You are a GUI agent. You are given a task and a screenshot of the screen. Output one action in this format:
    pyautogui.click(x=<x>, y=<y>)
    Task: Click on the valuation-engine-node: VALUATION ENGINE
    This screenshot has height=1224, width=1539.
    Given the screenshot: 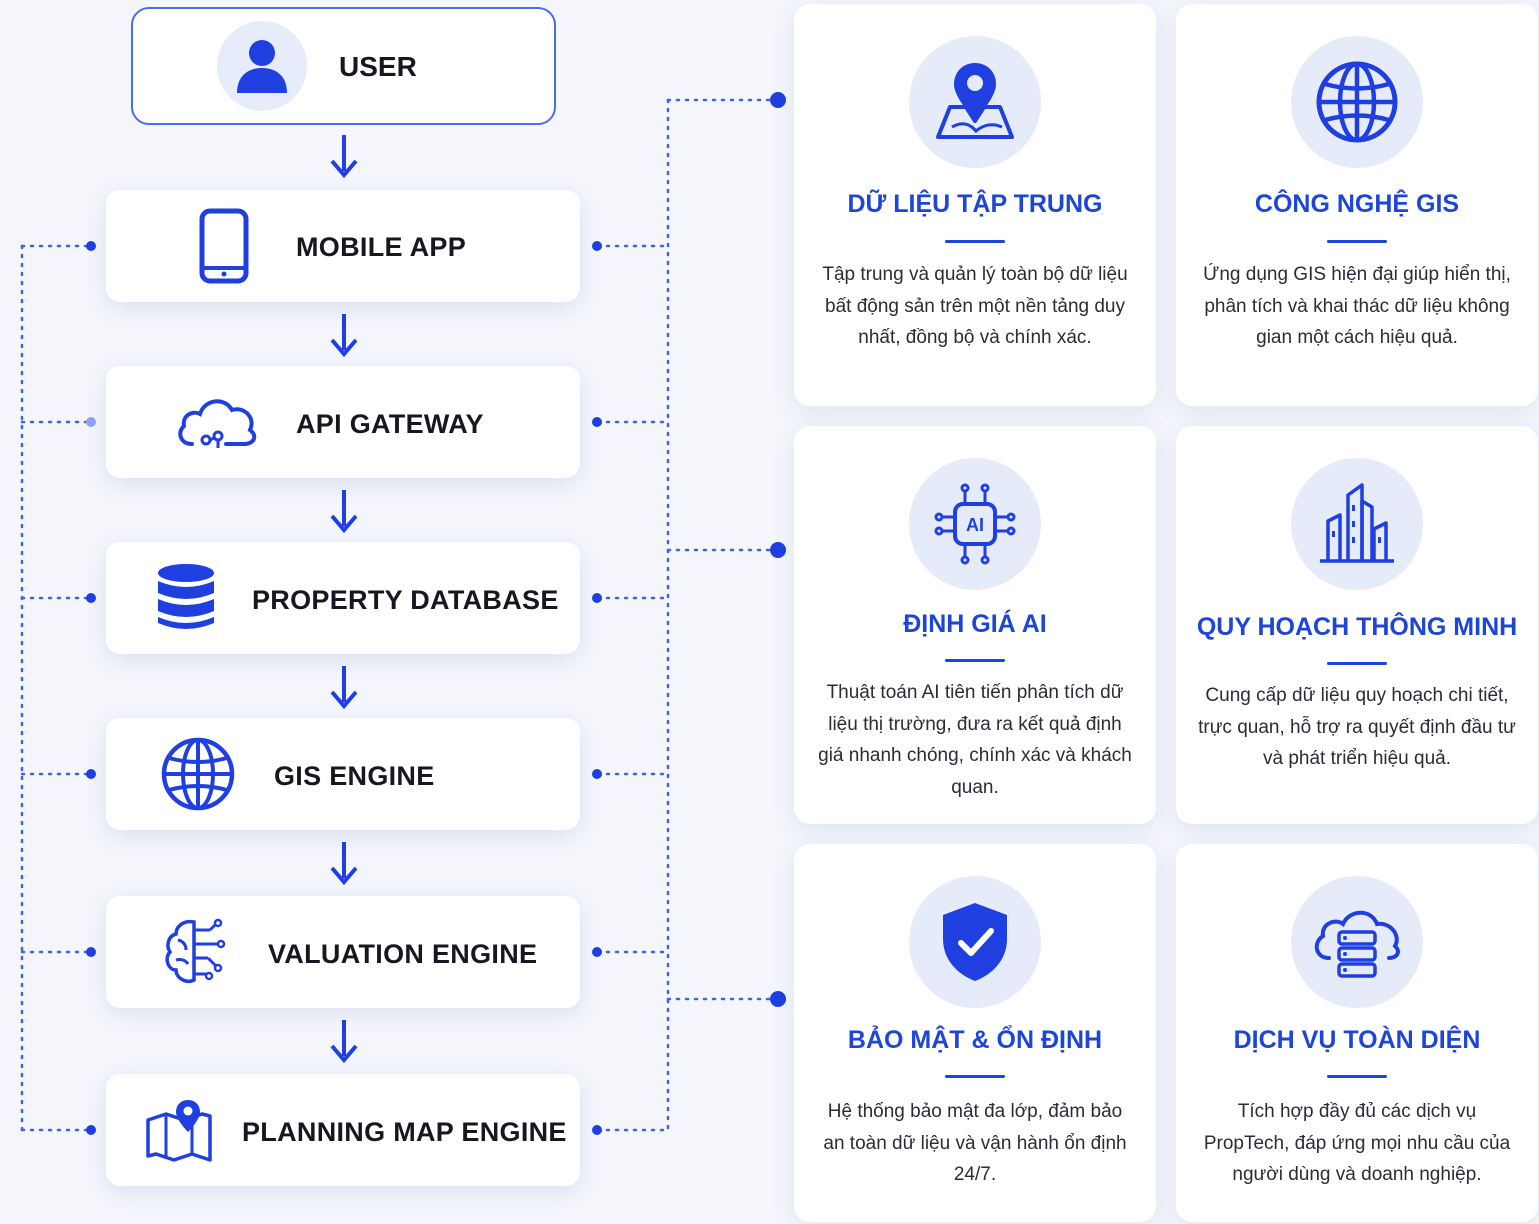 What is the action you would take?
    pyautogui.click(x=343, y=952)
    